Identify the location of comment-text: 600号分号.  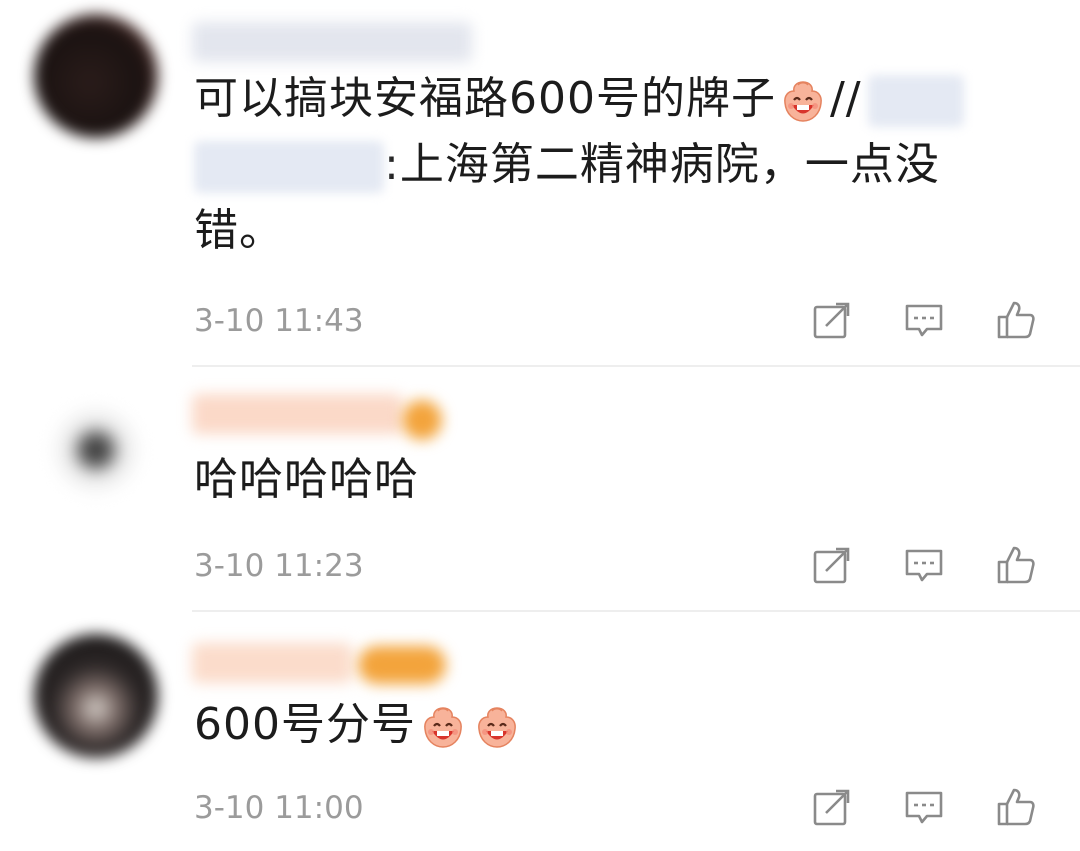
(607, 725).